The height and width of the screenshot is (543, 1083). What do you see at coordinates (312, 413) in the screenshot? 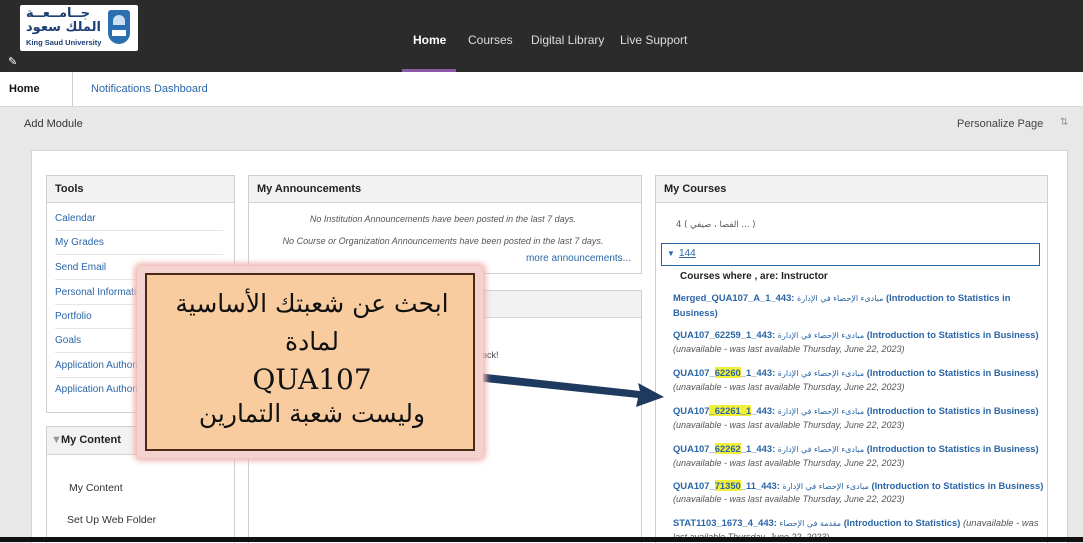
I see `callout-line-4: وليست شعبة التمارين` at bounding box center [312, 413].